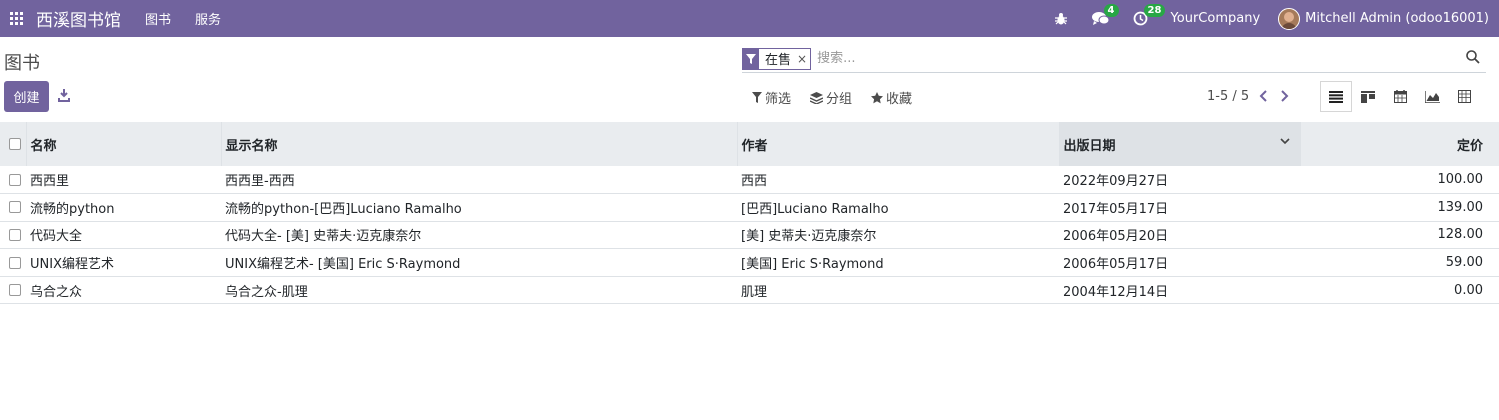 Image resolution: width=1499 pixels, height=420 pixels. What do you see at coordinates (78, 18) in the screenshot?
I see `app-brand: 西溪图书馆` at bounding box center [78, 18].